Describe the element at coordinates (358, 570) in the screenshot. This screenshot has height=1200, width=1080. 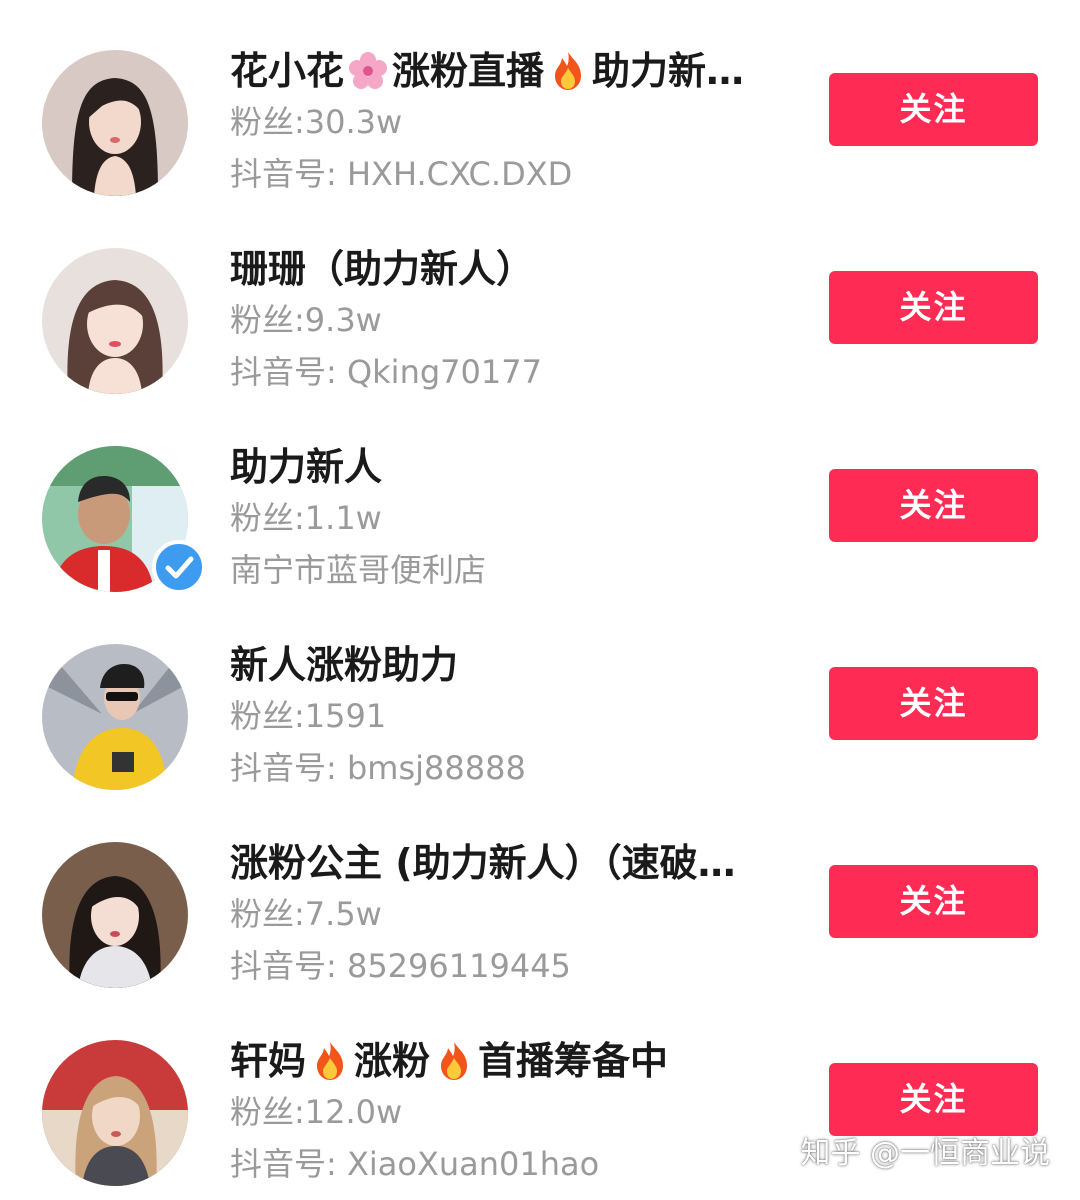
I see `verified-description: 南宁市蓝哥便利店` at that location.